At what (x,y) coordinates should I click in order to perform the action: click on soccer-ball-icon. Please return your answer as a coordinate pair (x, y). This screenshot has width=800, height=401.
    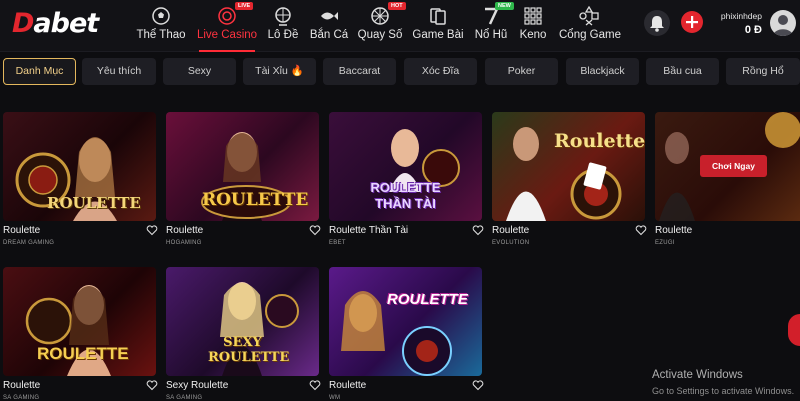
    Looking at the image, I should click on (161, 16).